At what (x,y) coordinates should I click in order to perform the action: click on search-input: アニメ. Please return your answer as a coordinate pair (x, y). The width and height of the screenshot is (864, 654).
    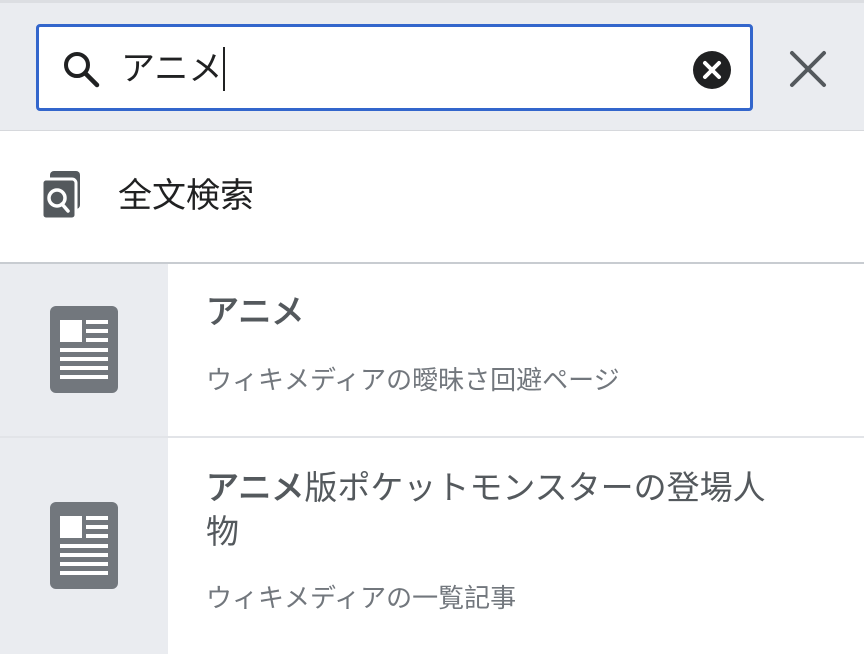
    Looking at the image, I should click on (173, 69).